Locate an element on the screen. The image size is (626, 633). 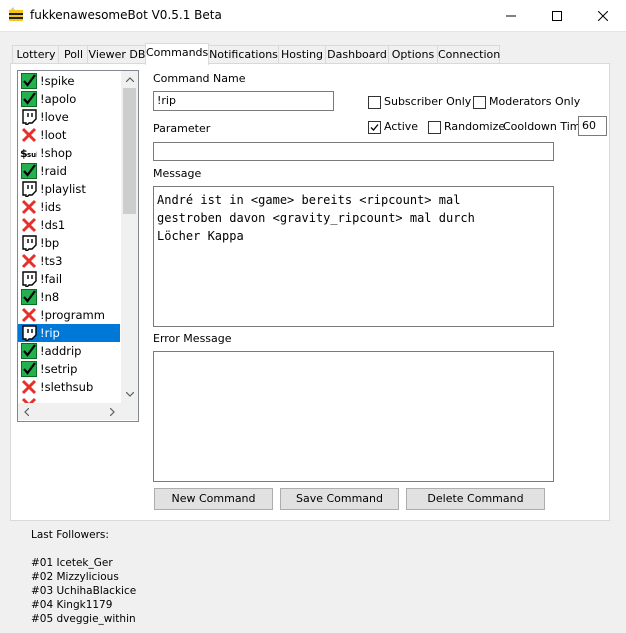
maximize-button is located at coordinates (557, 15).